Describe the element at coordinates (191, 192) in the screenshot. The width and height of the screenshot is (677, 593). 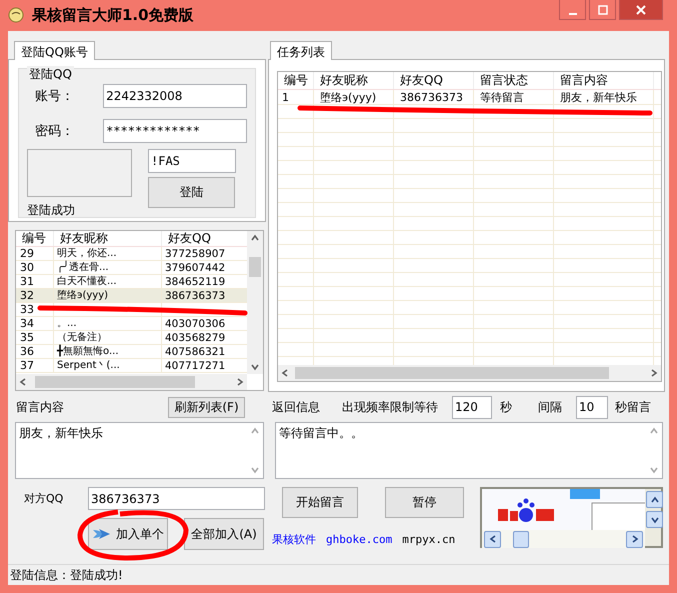
I see `login-button: 登陆` at that location.